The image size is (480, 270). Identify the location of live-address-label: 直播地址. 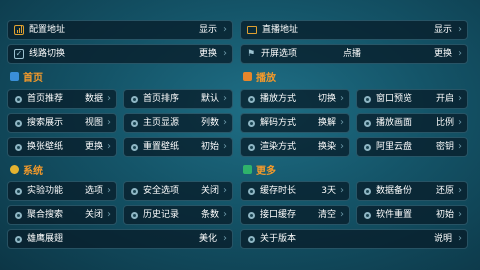
(280, 29).